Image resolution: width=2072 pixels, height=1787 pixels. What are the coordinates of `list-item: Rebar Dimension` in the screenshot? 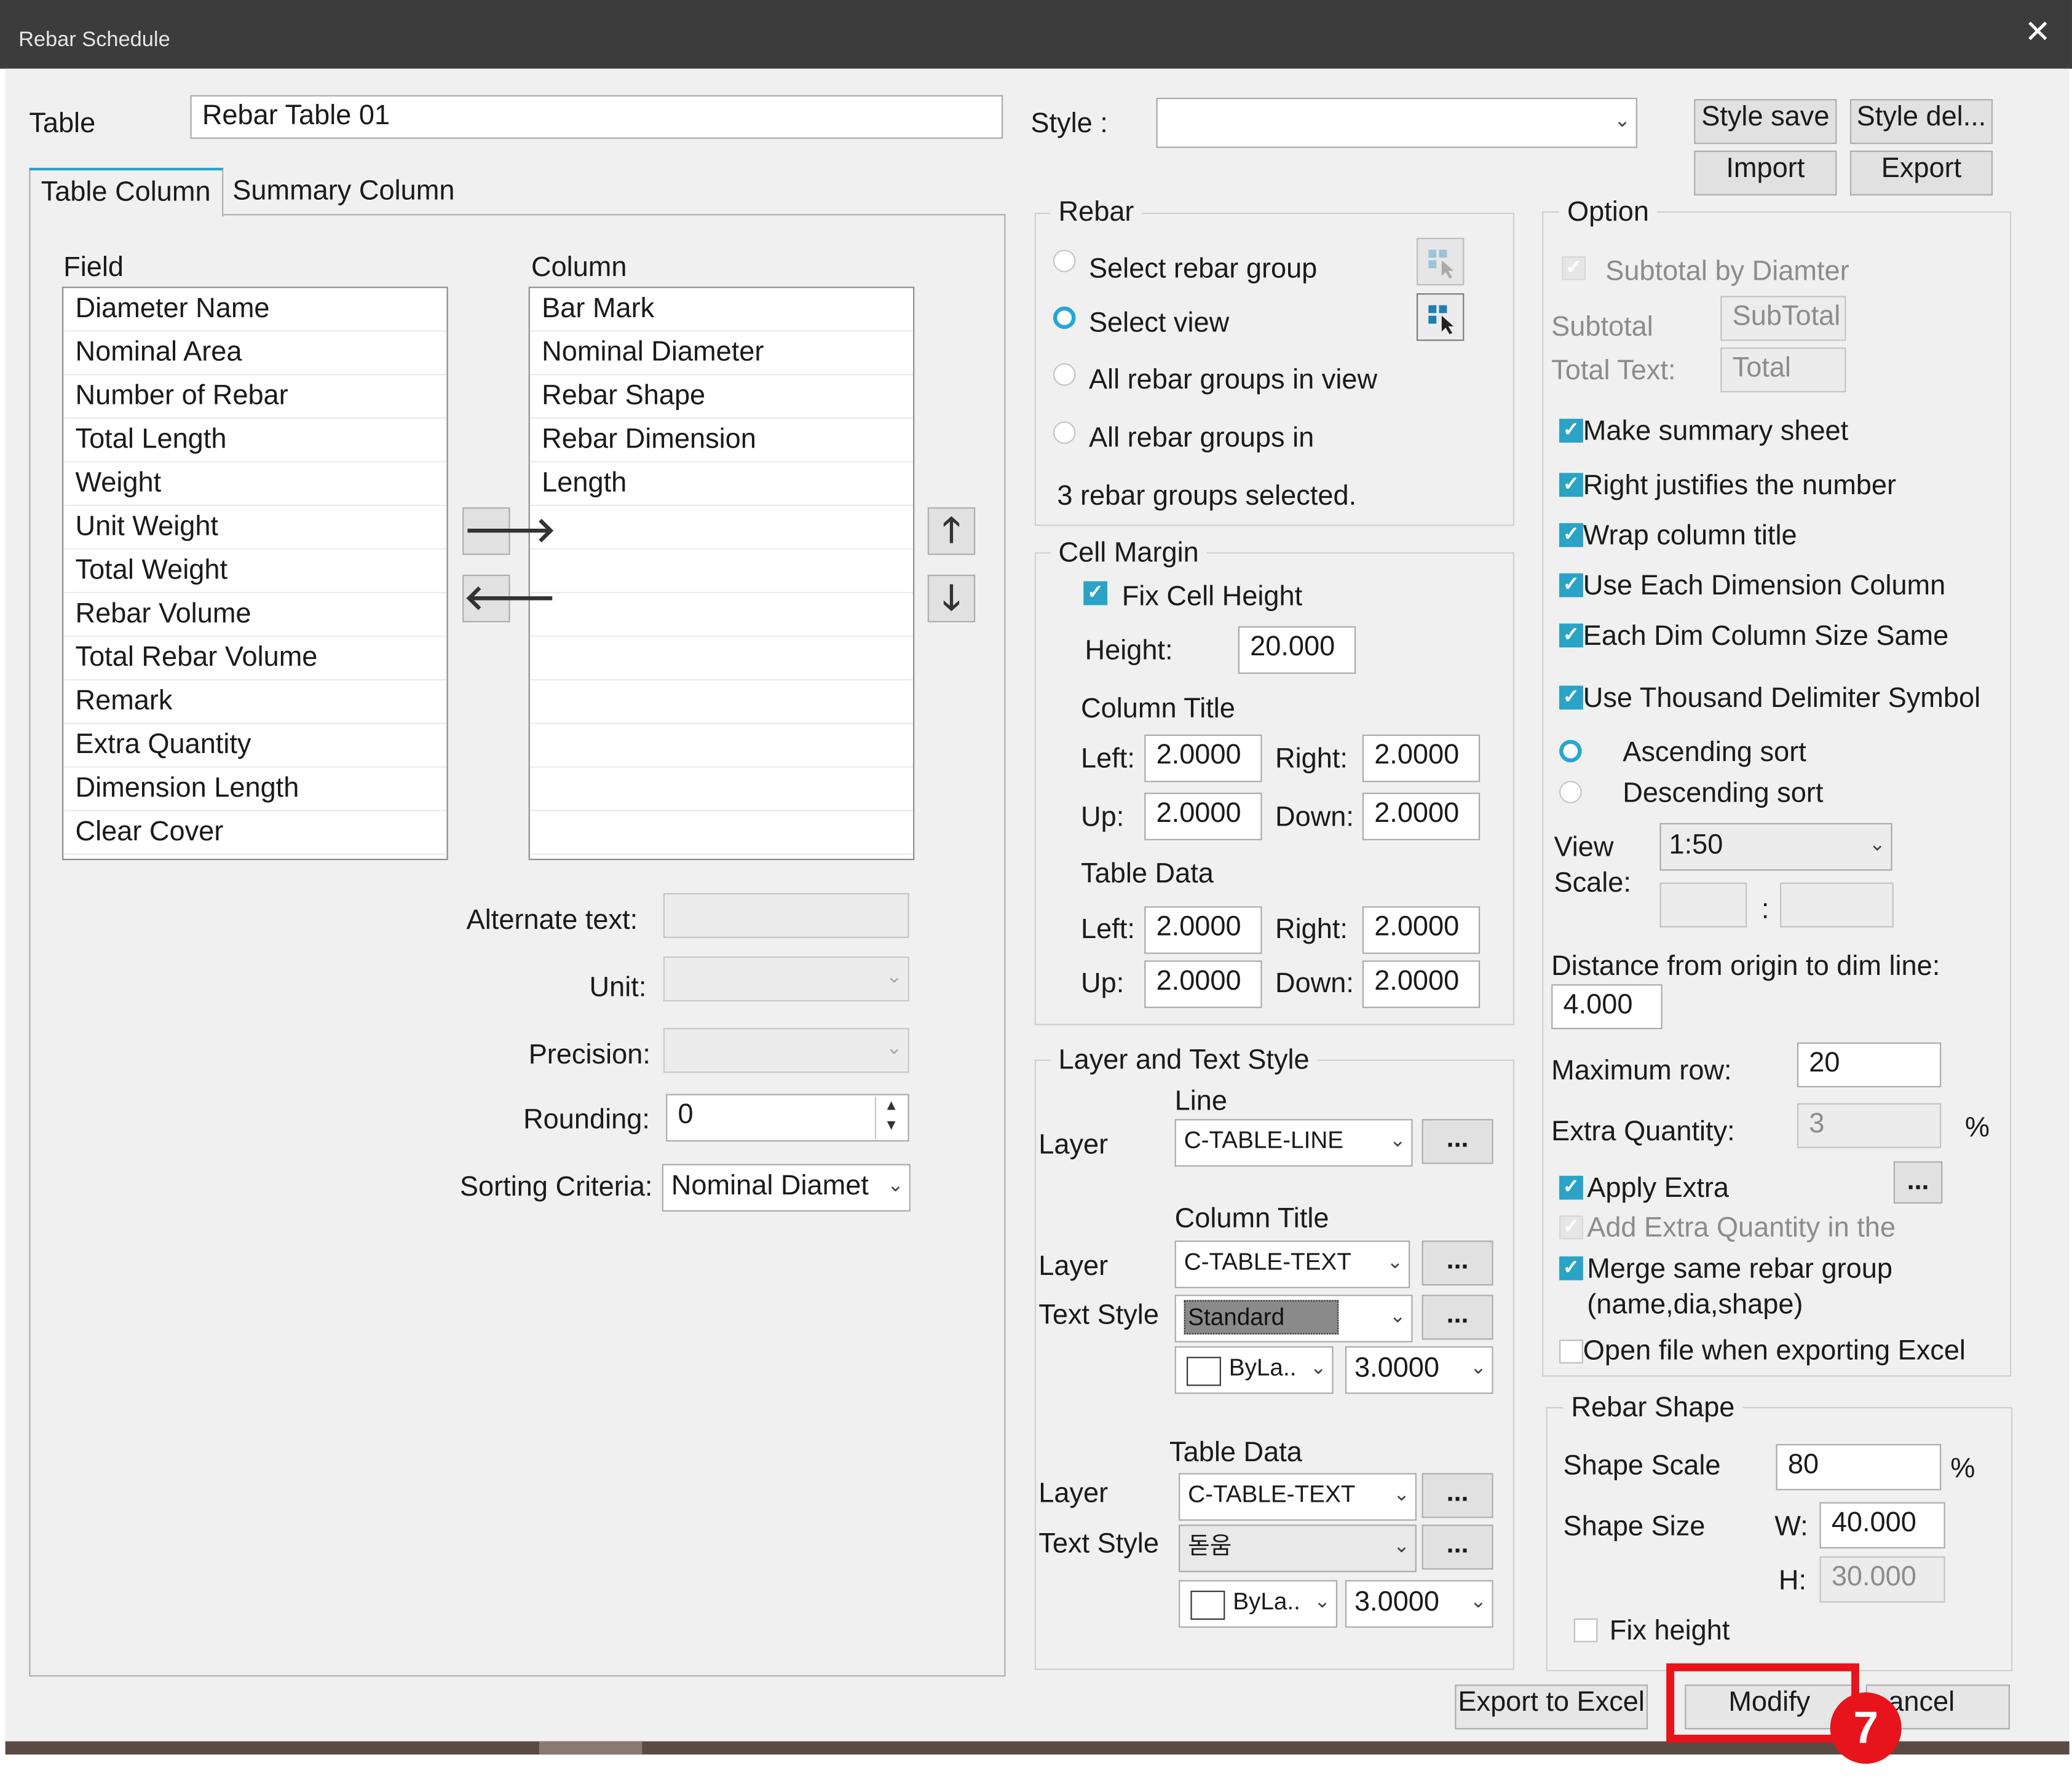 It's located at (722, 441).